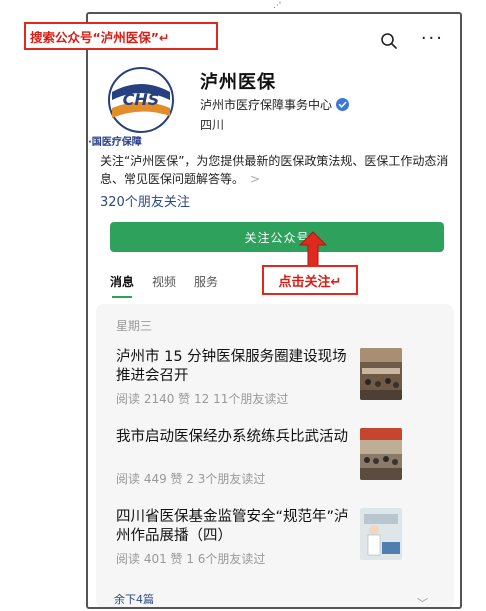 The height and width of the screenshot is (611, 486). What do you see at coordinates (231, 366) in the screenshot?
I see `article-title: 泸州市 15 分钟医保服务圈建设现场推进会召开` at bounding box center [231, 366].